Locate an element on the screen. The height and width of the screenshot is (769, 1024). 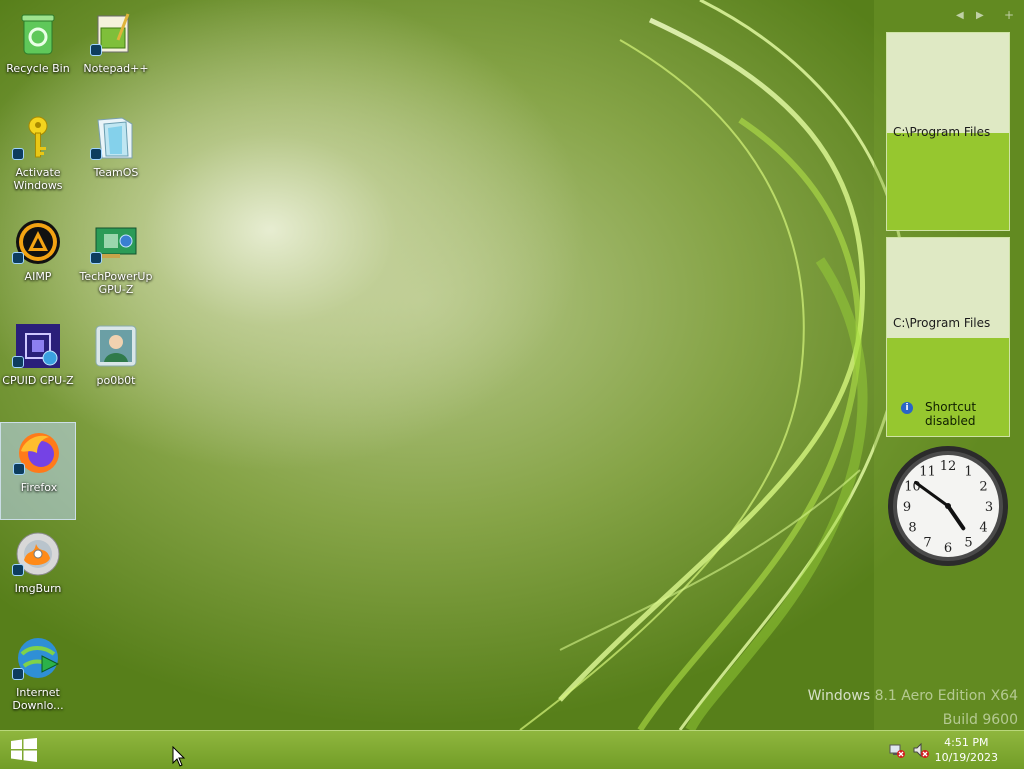
clock-center-pin is located at coordinates (948, 506).